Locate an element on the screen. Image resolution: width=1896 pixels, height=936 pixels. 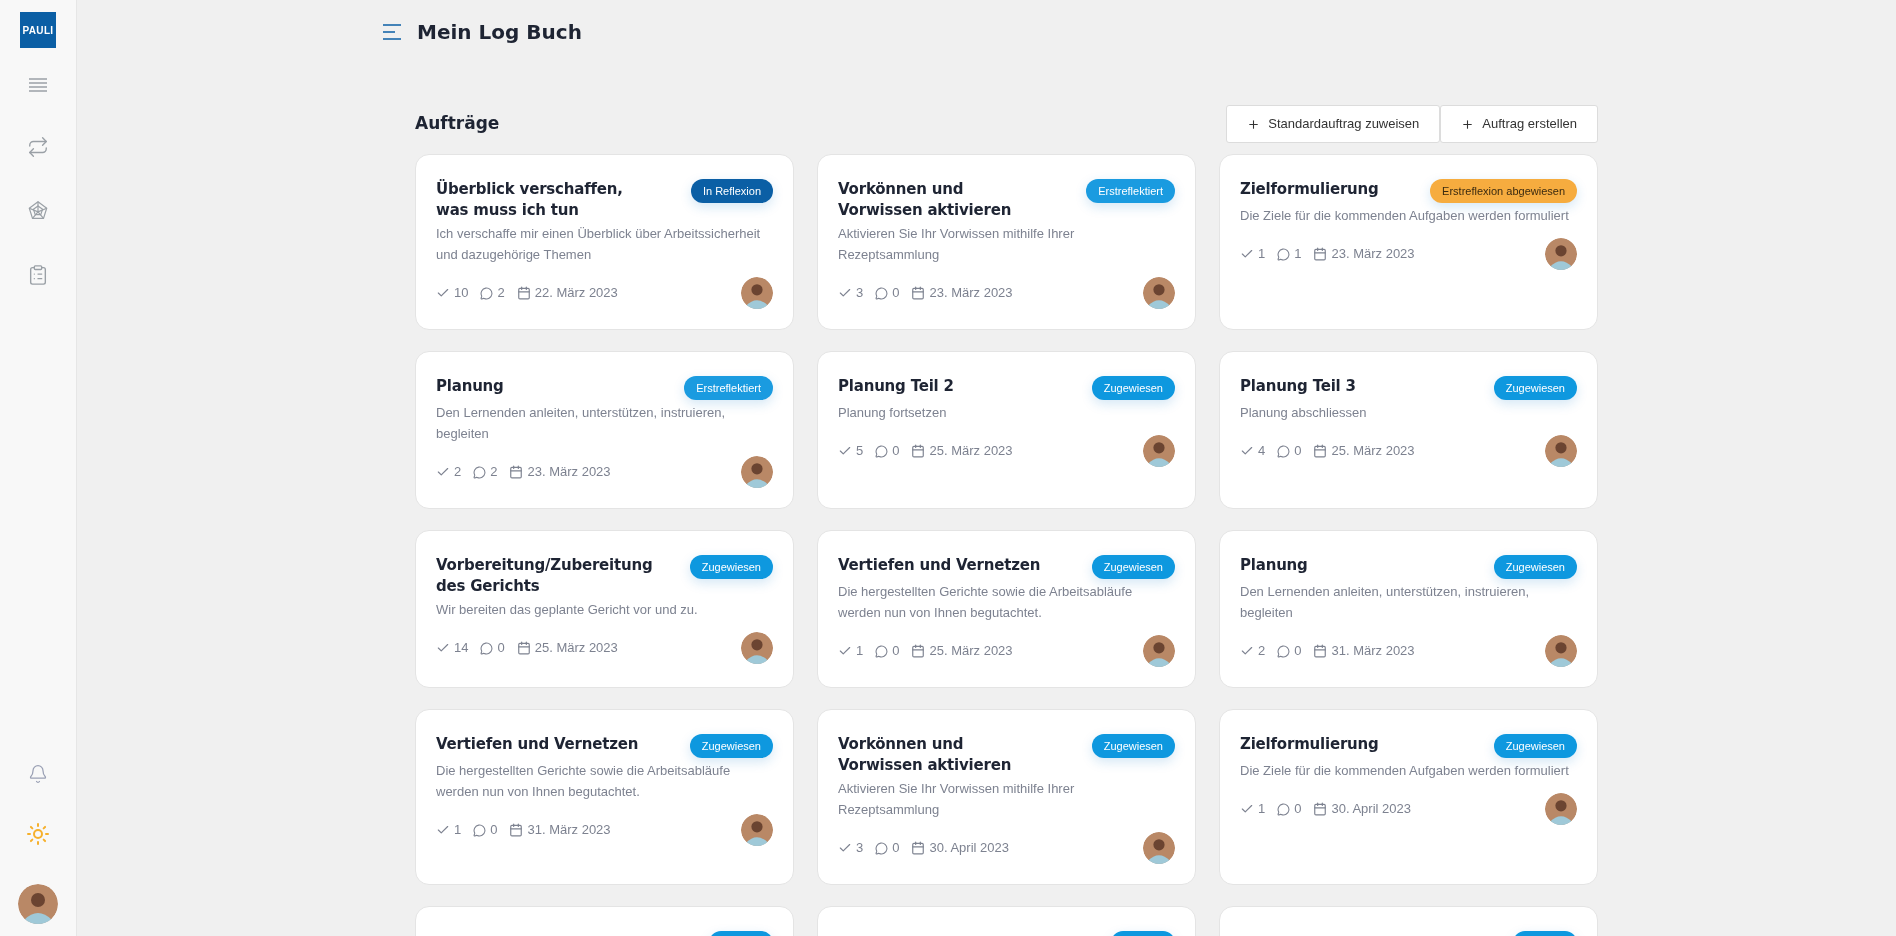
task-card: Vorkönnen und Vorwissen aktivieren Zugewiesen Aktivieren Sie Ihr Vorwissen mithilfe Ihrer Rezeptsammlung 3 0 30. April 2023 is located at coordinates (1006, 797).